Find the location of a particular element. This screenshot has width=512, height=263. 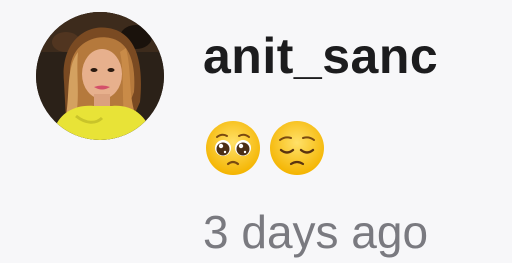

avatar-image is located at coordinates (100, 76).